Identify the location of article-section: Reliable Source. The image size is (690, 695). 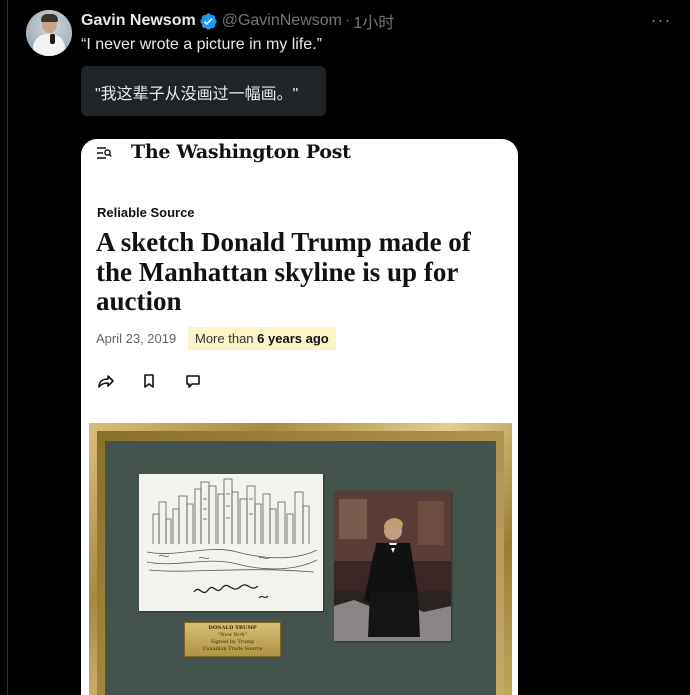
(146, 212).